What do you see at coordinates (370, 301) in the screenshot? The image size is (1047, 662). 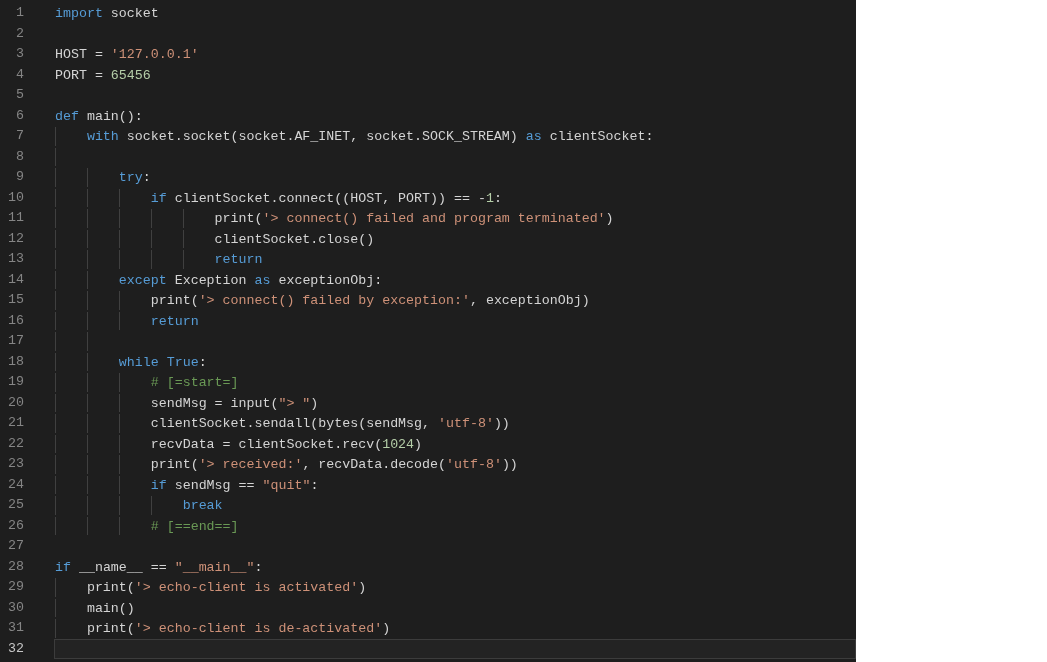 I see `code-line: print('> connect() failed by exception:', exceptionObj)` at bounding box center [370, 301].